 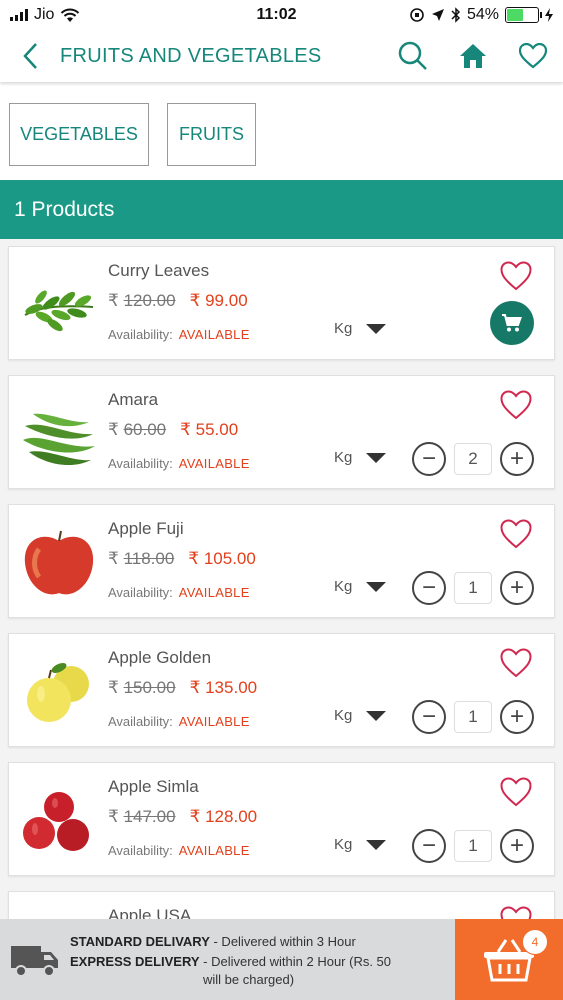 What do you see at coordinates (182, 559) in the screenshot?
I see `price-row: ₹ 118.00 ₹ 105.00` at bounding box center [182, 559].